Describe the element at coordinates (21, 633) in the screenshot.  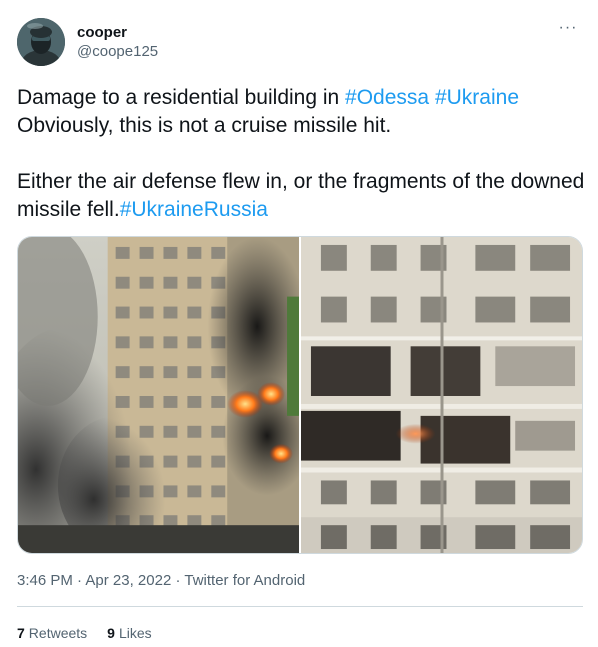
I see `retweets-count: 7` at that location.